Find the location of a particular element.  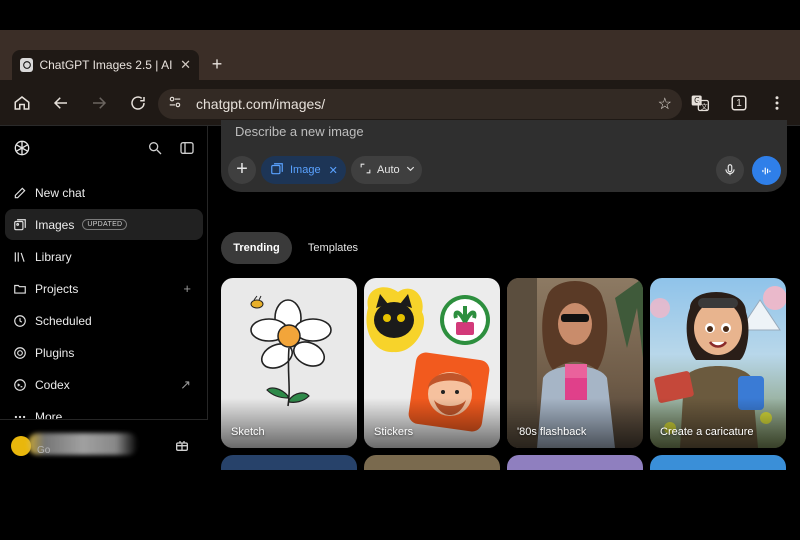

external-link-icon: ↗ is located at coordinates (185, 384).